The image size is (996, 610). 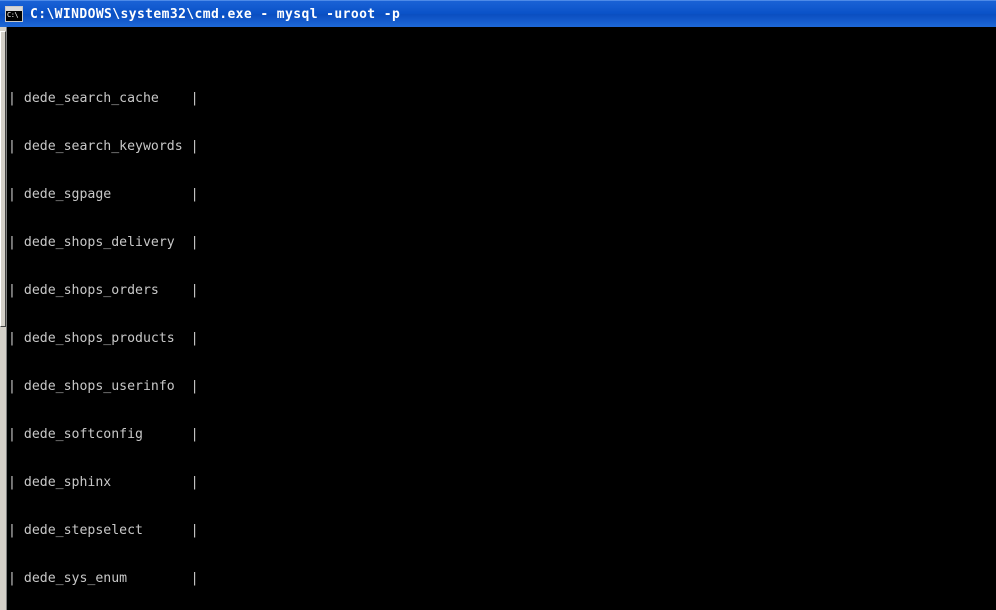 What do you see at coordinates (103, 194) in the screenshot?
I see `table-row: | dede_sgpage |` at bounding box center [103, 194].